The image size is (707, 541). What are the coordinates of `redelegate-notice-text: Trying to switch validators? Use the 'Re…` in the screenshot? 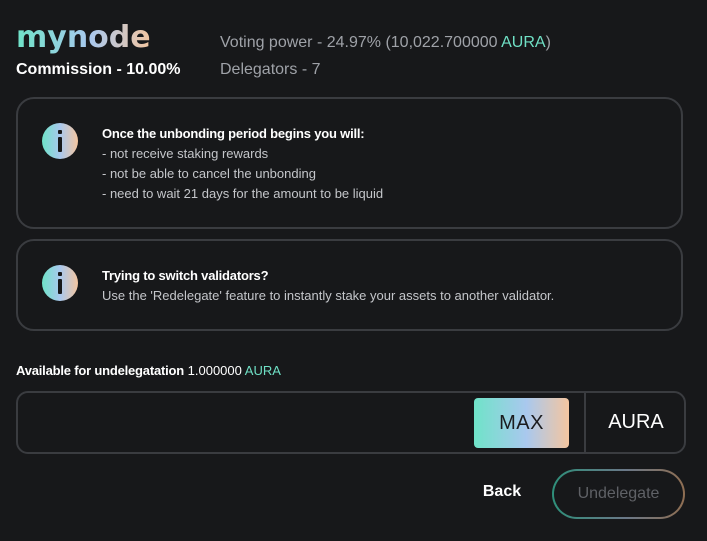 It's located at (328, 286).